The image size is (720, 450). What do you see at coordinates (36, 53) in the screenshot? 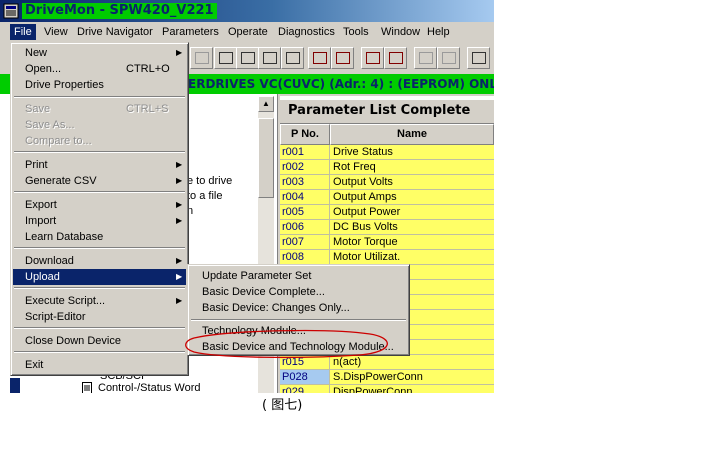
I see `menu-item-label: New` at bounding box center [36, 53].